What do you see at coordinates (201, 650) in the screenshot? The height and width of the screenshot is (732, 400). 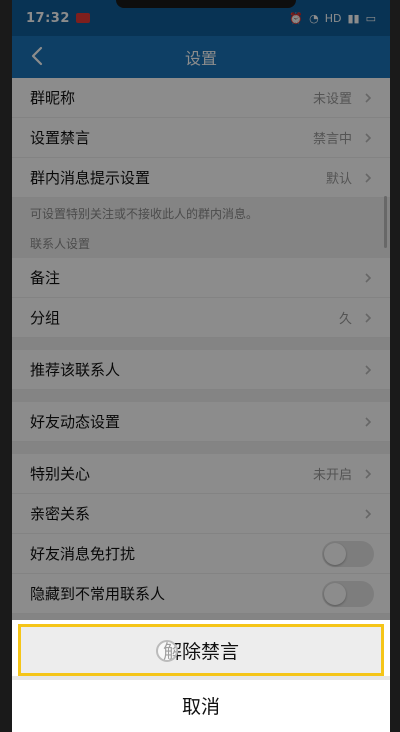 I see `unmute-button: 解除禁言` at bounding box center [201, 650].